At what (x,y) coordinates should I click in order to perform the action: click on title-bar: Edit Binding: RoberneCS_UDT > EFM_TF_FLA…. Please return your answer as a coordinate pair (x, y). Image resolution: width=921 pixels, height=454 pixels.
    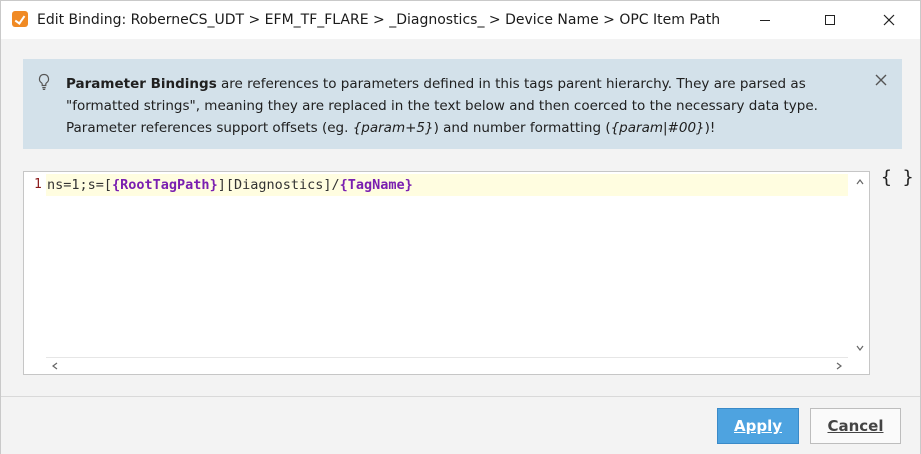
    Looking at the image, I should click on (460, 20).